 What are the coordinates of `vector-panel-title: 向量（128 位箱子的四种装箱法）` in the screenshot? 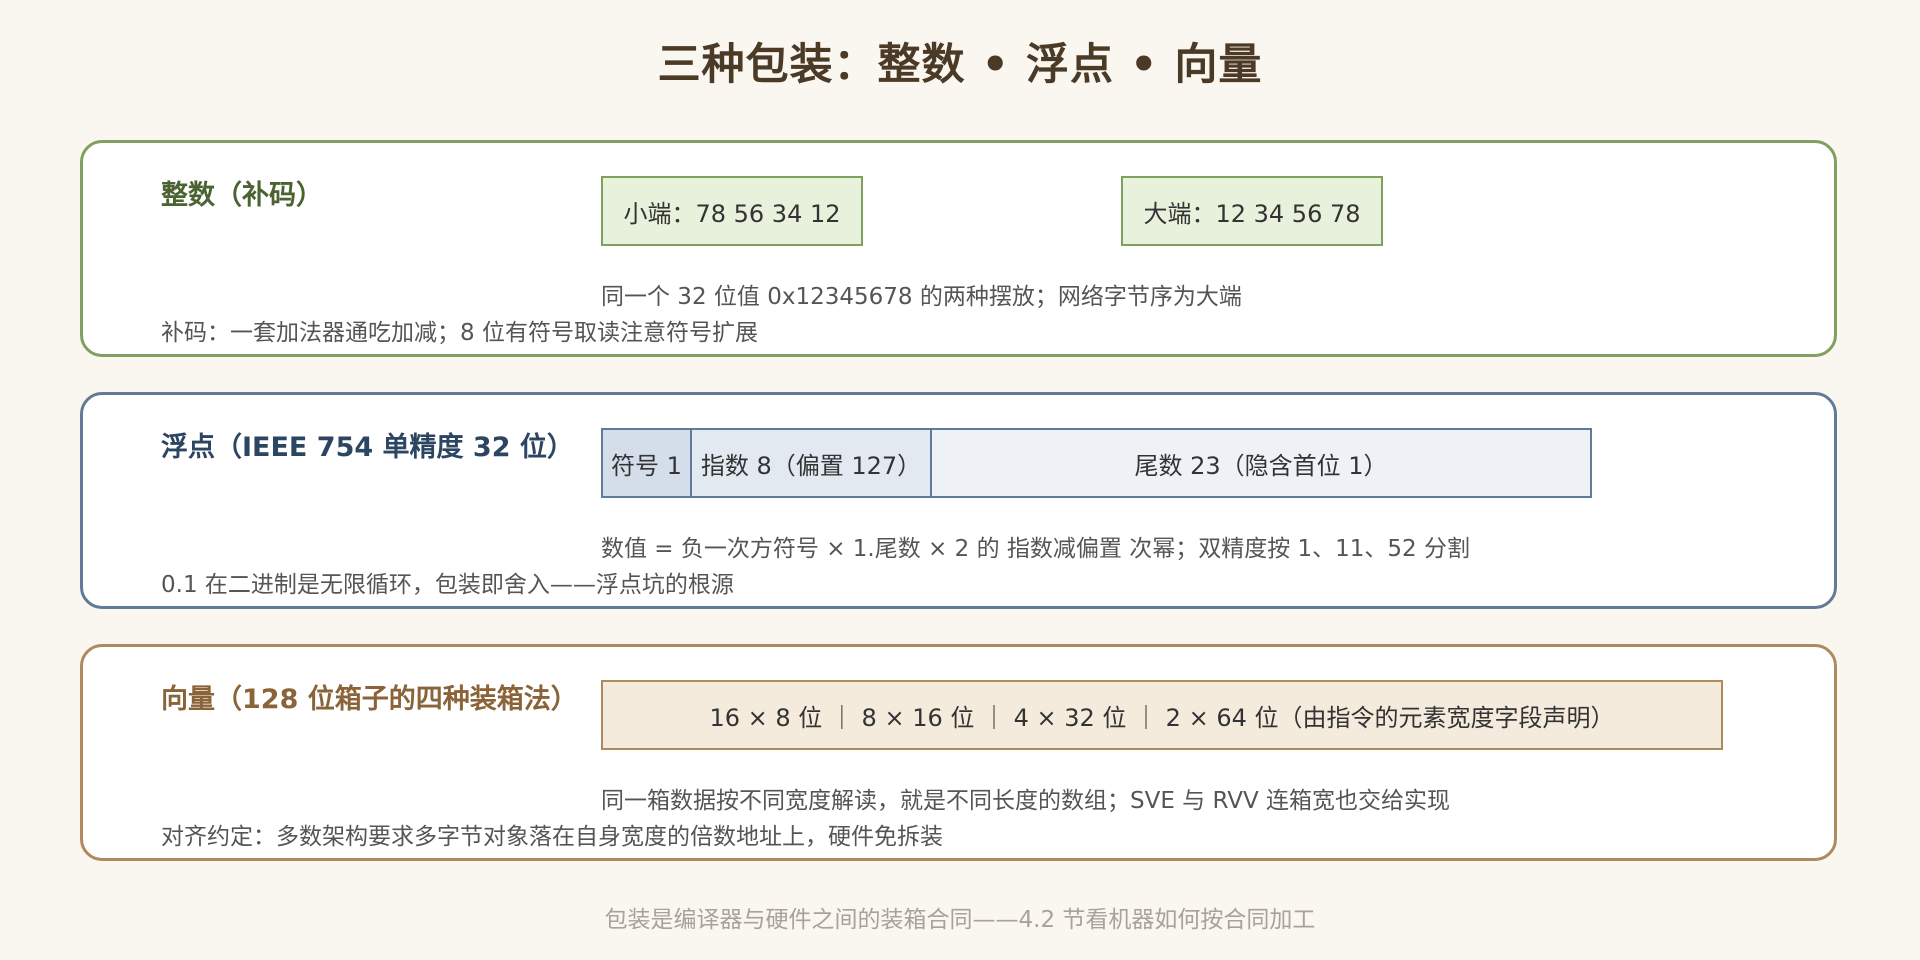 It's located at (369, 699).